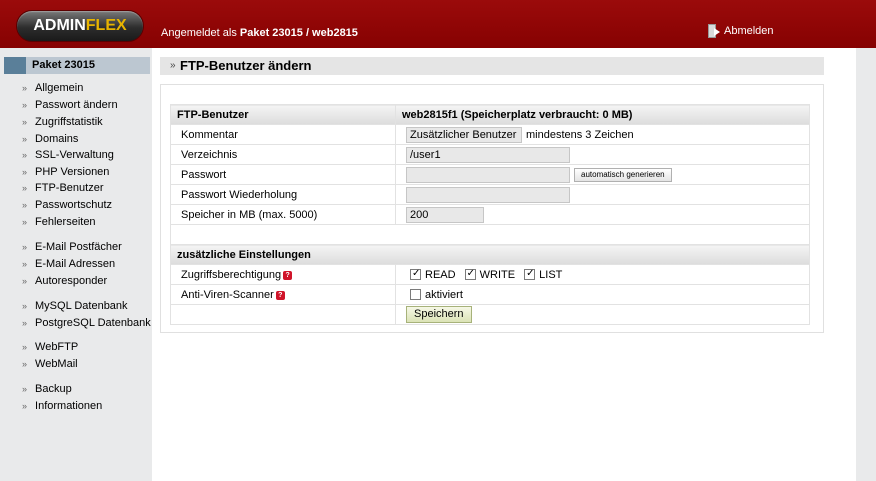 This screenshot has height=481, width=876. I want to click on logout-link: Abmelden, so click(741, 31).